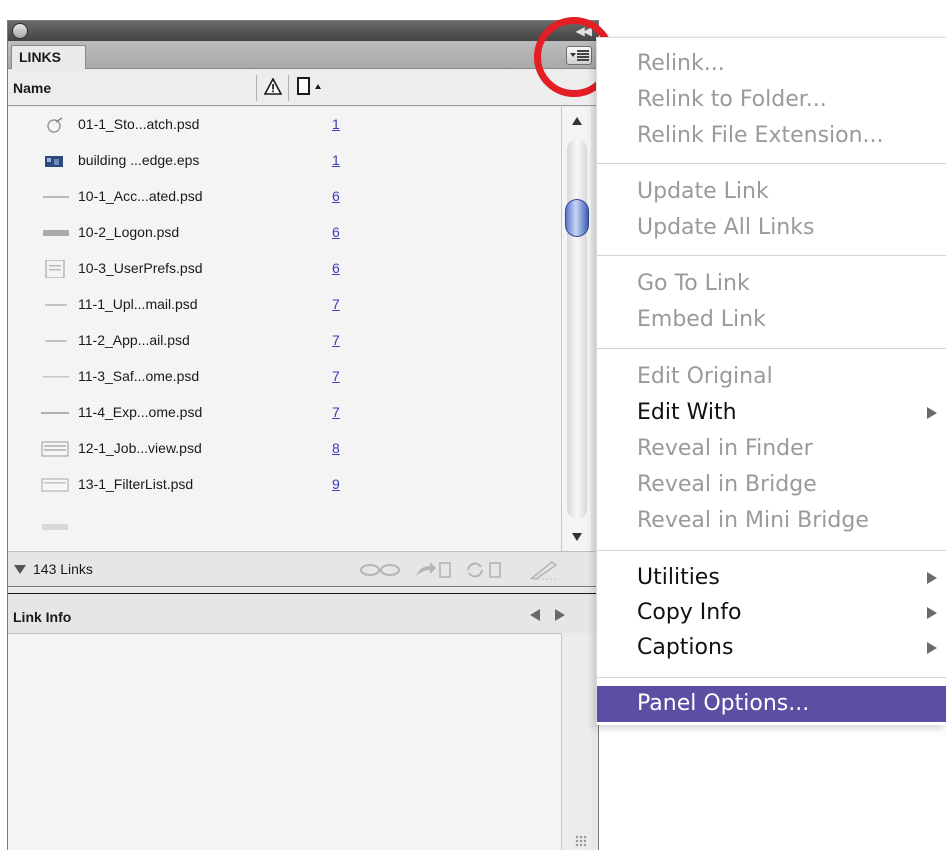 Image resolution: width=946 pixels, height=850 pixels. I want to click on tab-links: LINKS, so click(48, 57).